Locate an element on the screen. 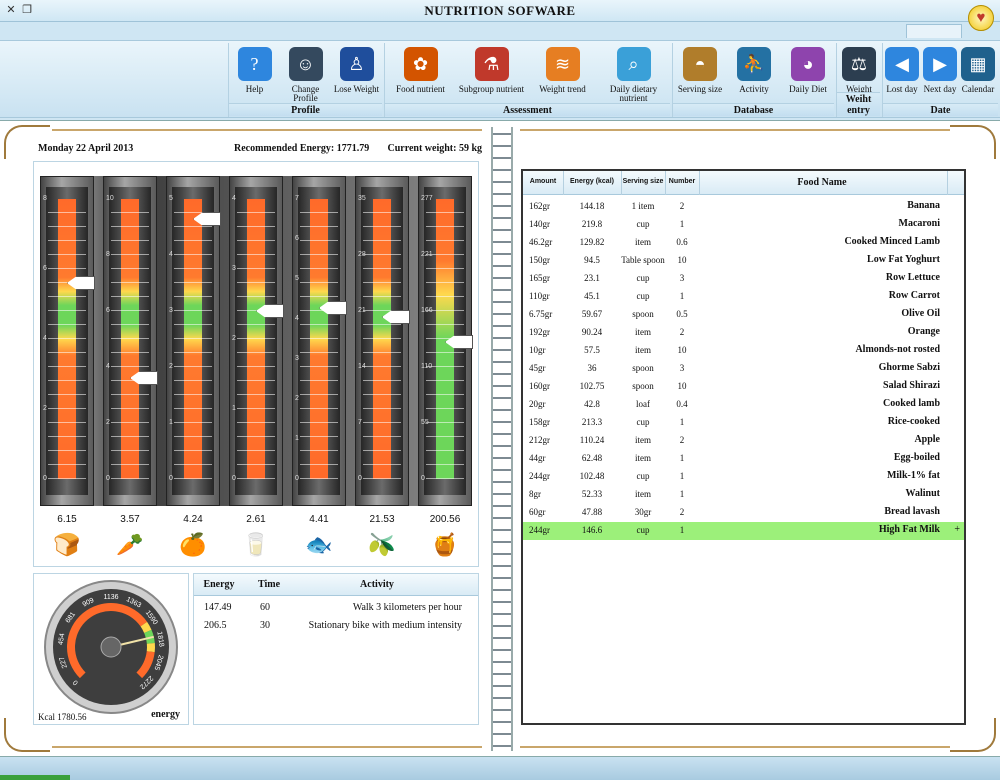  food-row: 10gr 57.5 item 10 Almonds-not rosted is located at coordinates (743, 351).